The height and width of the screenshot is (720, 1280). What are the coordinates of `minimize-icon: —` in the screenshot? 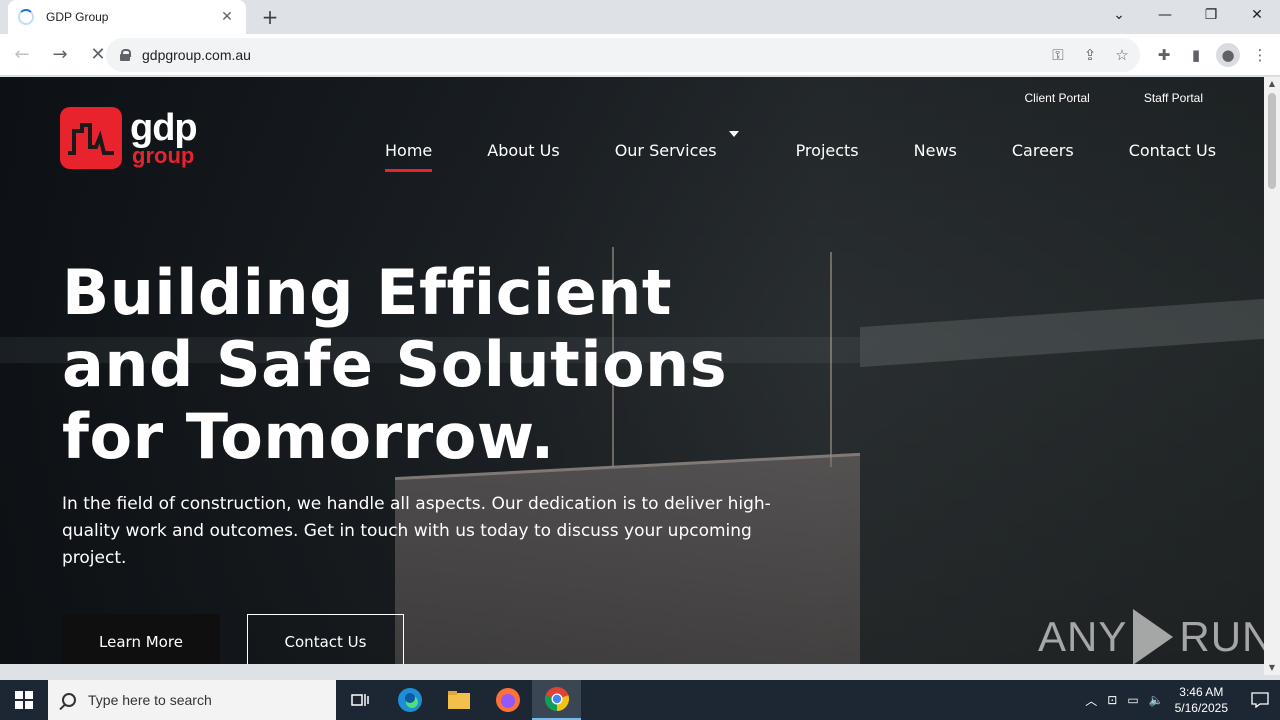 It's located at (1165, 15).